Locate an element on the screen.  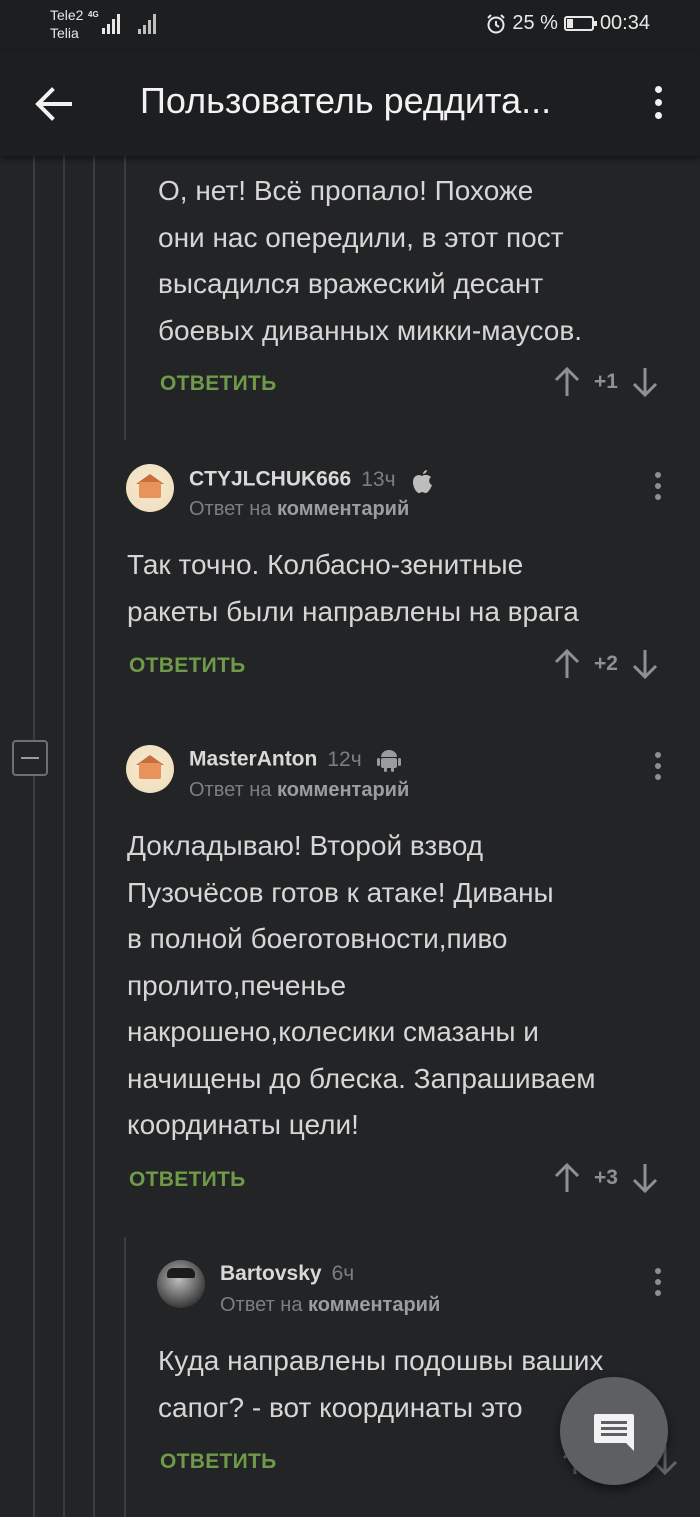
comment-age: 13ч is located at coordinates (378, 479).